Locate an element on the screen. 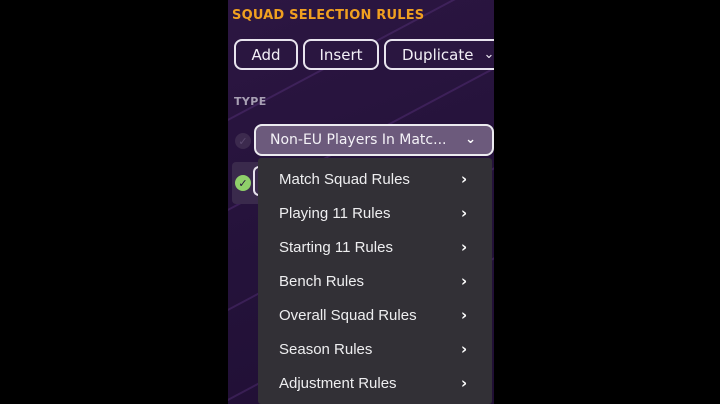 The image size is (720, 404). type-dropdown: Non-EU Players In Matc... ⌄ is located at coordinates (374, 140).